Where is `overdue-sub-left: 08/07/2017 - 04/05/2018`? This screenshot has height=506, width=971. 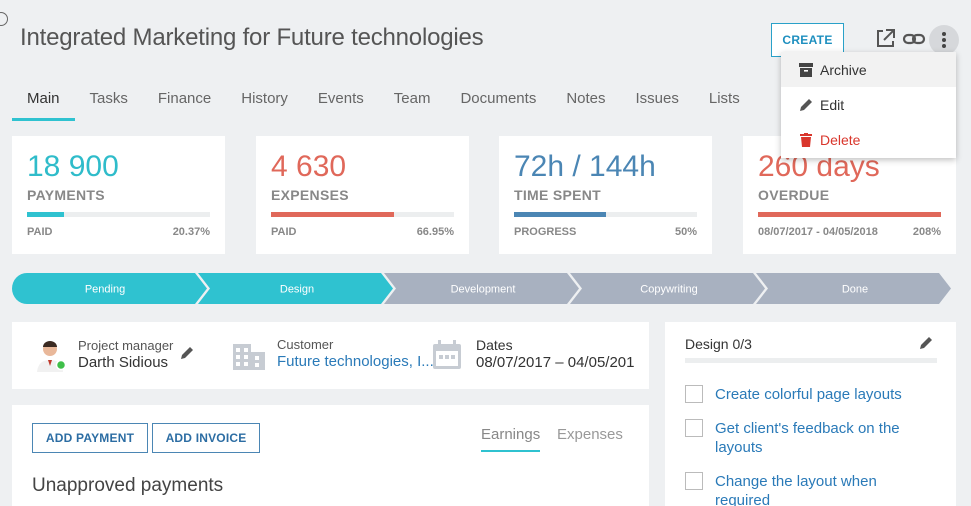 overdue-sub-left: 08/07/2017 - 04/05/2018 is located at coordinates (818, 232).